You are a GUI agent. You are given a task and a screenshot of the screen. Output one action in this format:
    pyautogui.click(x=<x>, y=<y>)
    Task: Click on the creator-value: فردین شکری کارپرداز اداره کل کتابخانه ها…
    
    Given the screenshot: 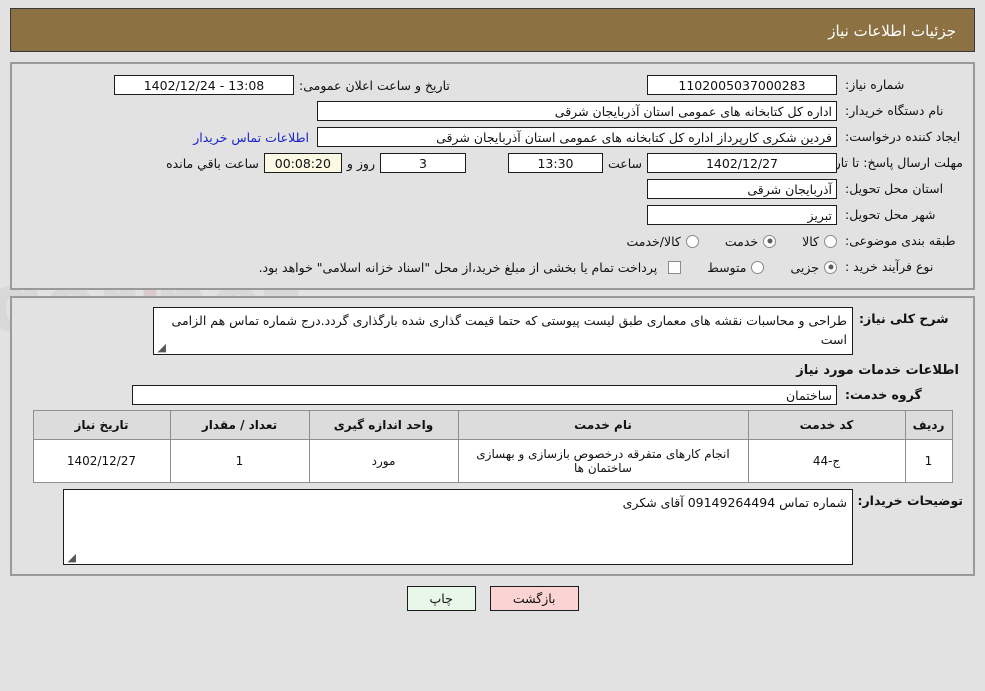 What is the action you would take?
    pyautogui.click(x=577, y=137)
    